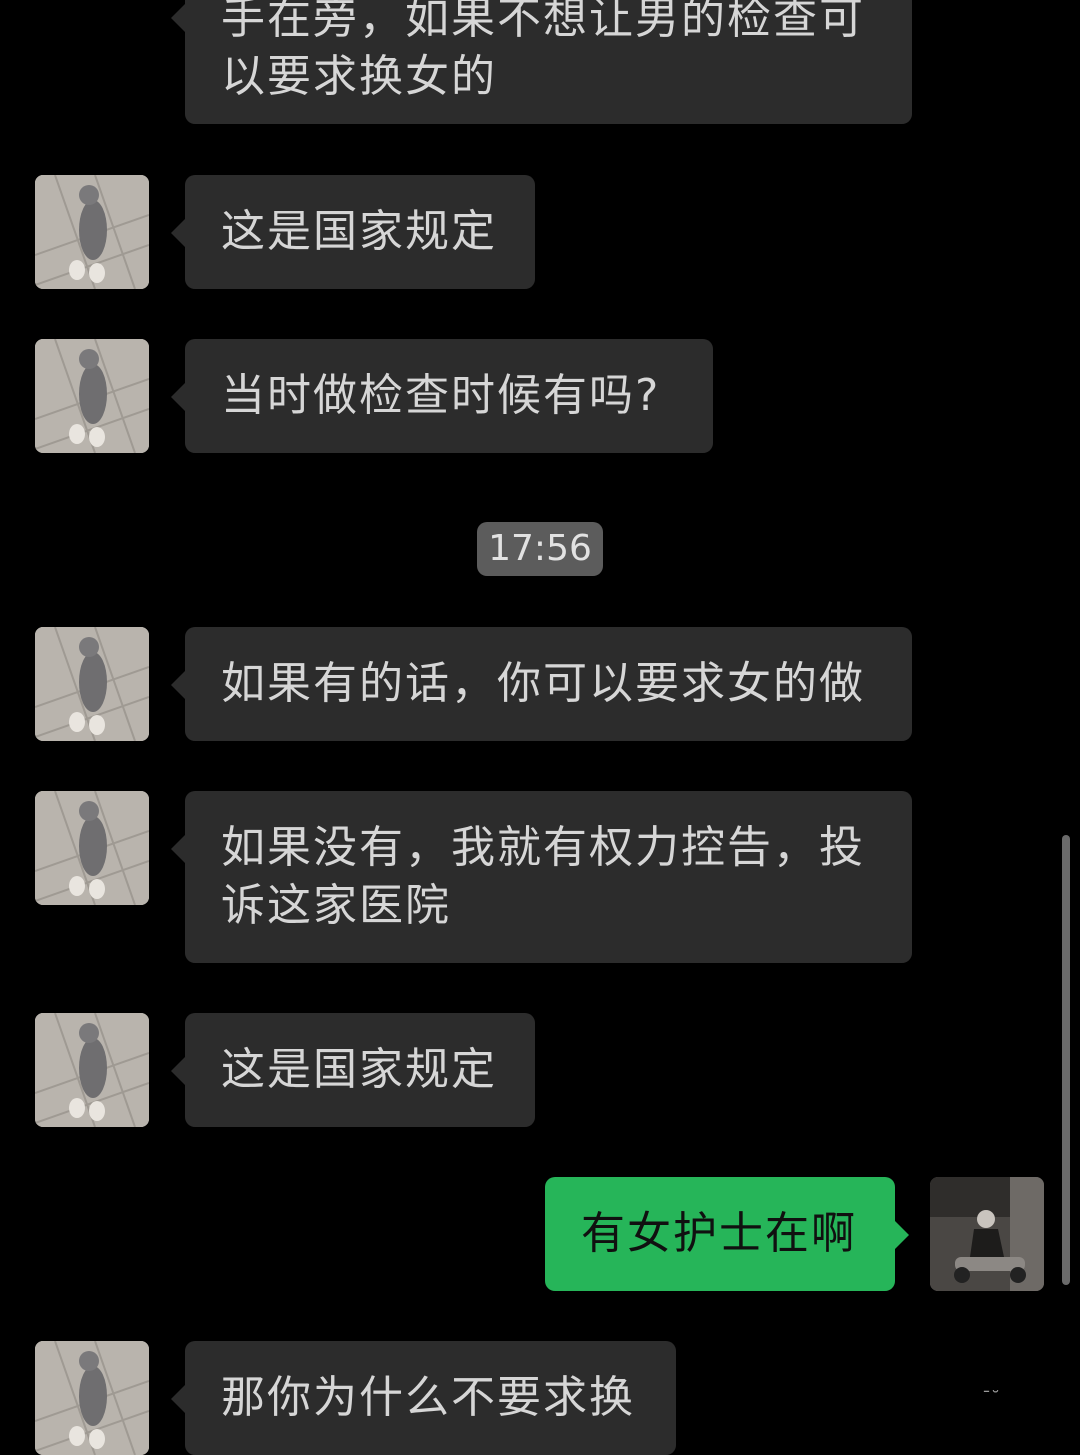 The image size is (1080, 1455). What do you see at coordinates (336, 905) in the screenshot?
I see `message-text-line: 诉这家医院` at bounding box center [336, 905].